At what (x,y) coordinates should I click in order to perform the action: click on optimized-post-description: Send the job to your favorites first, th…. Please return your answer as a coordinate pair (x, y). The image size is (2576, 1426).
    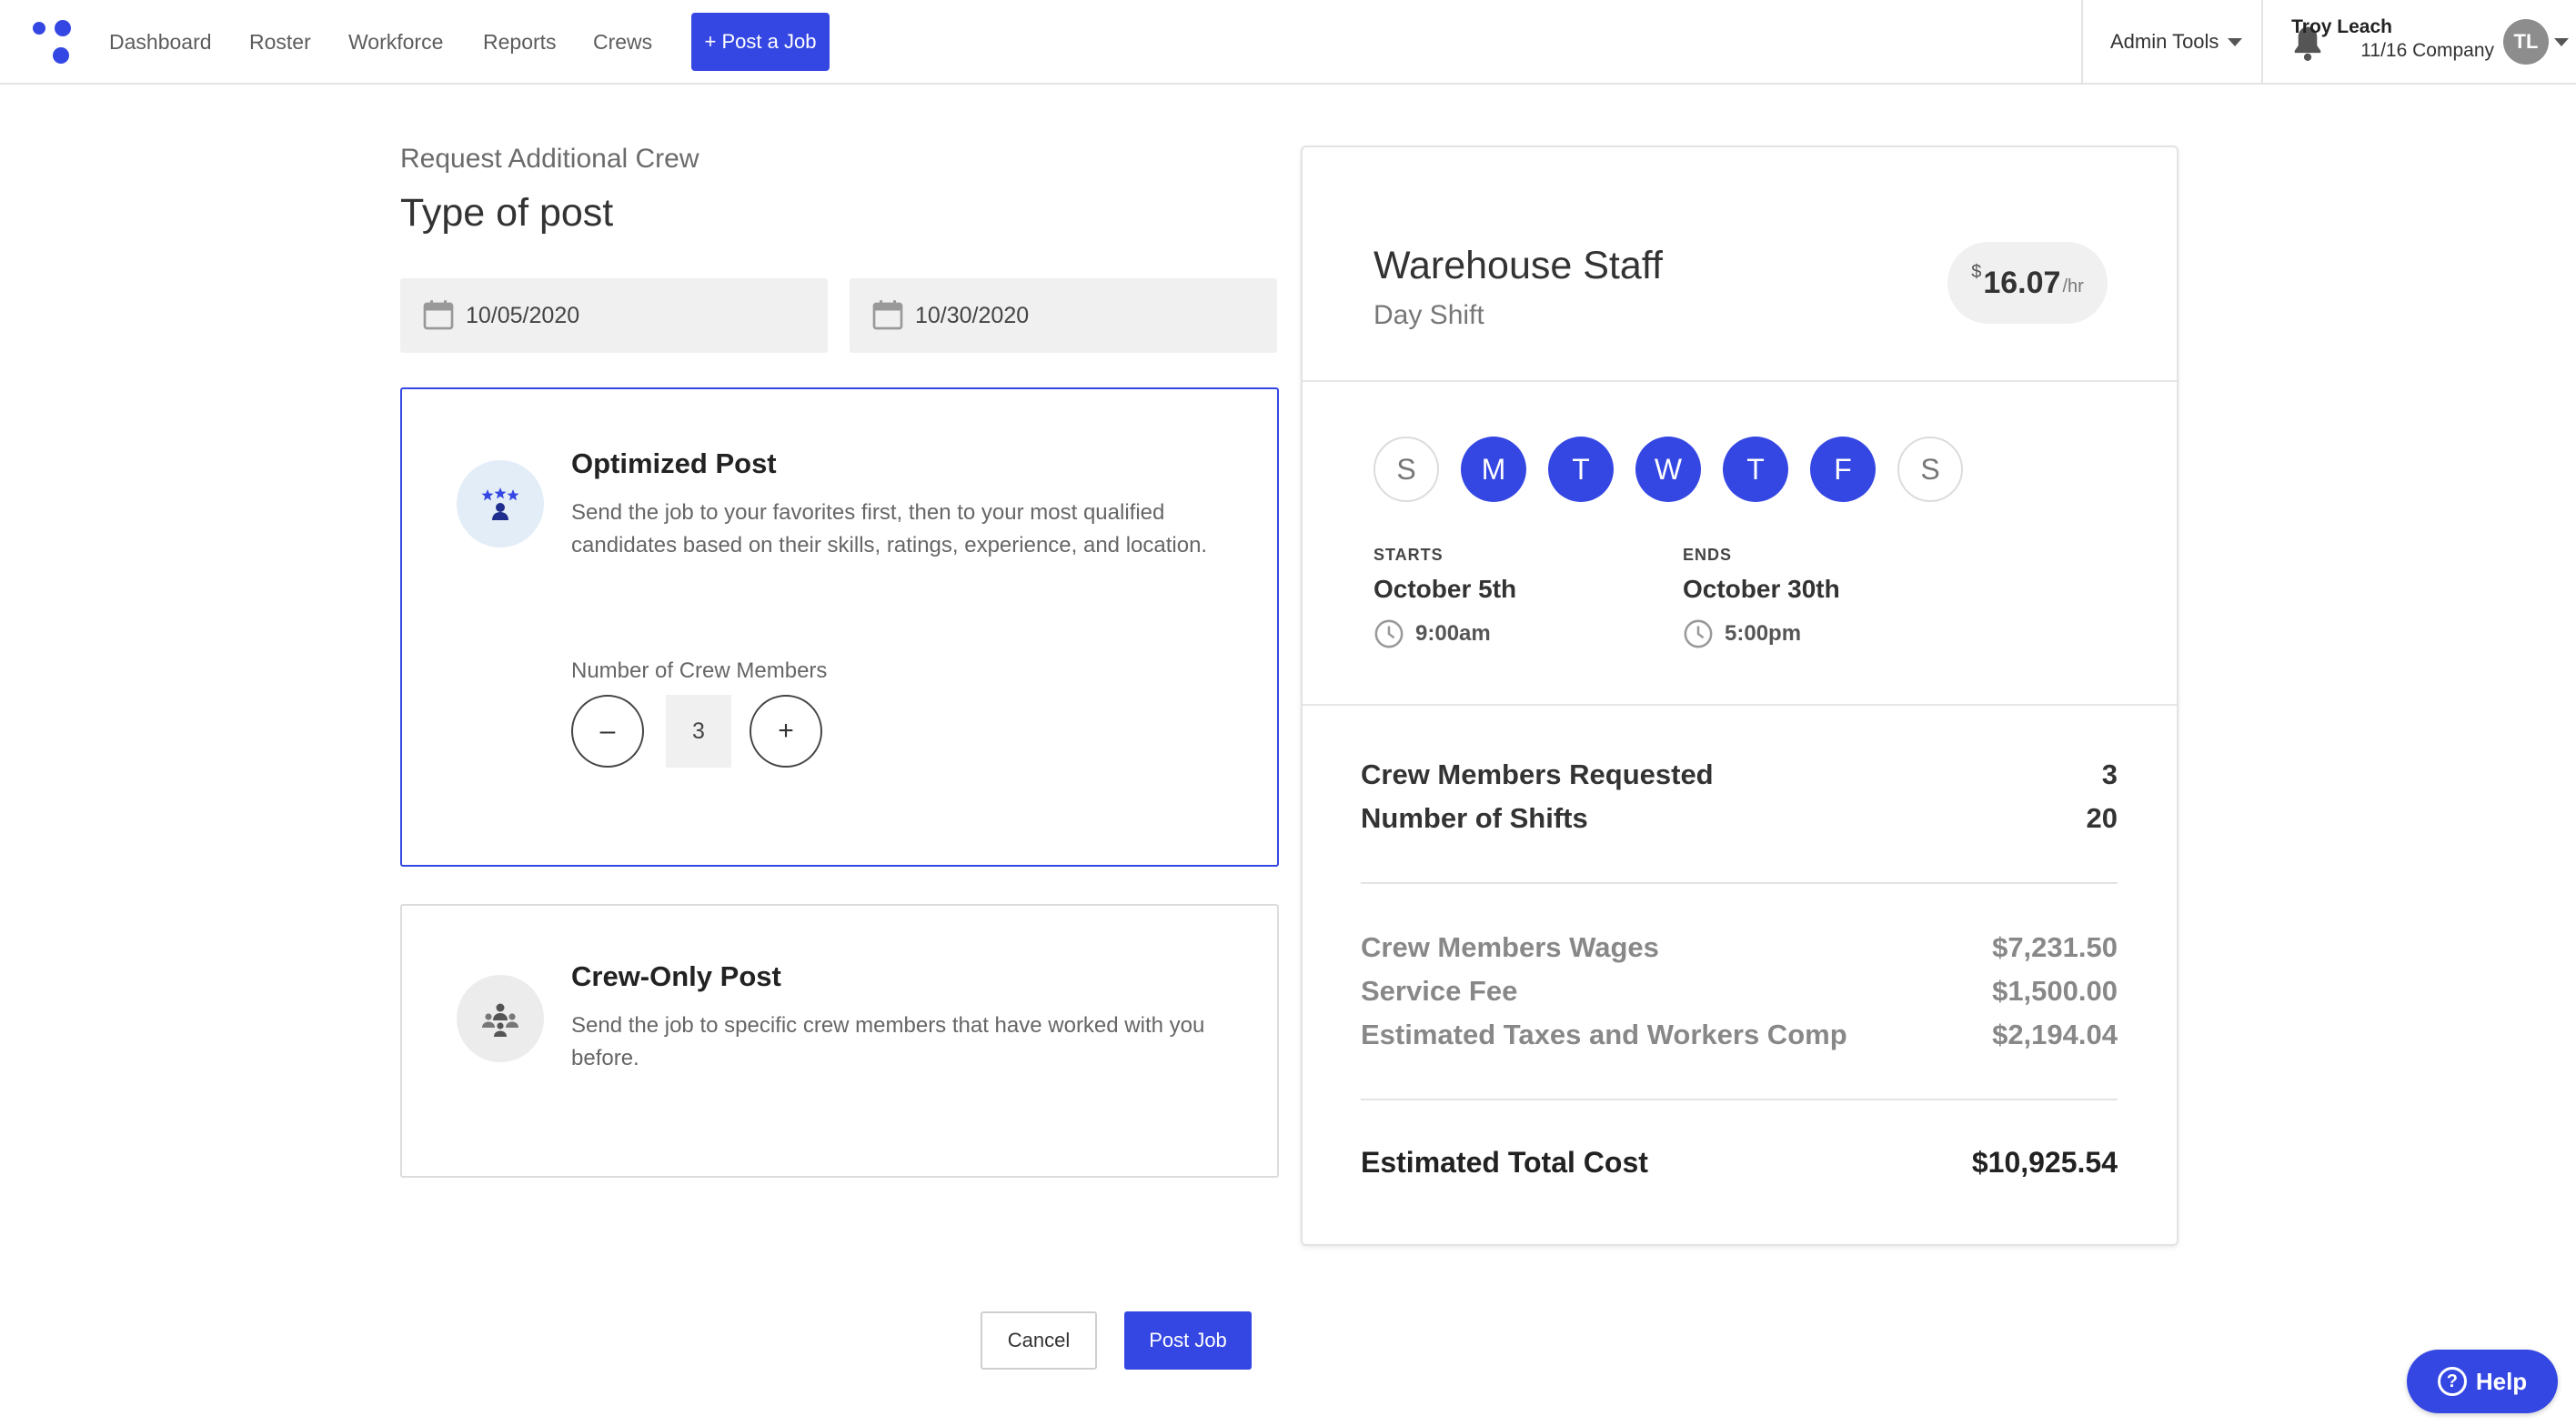
    Looking at the image, I should click on (889, 528).